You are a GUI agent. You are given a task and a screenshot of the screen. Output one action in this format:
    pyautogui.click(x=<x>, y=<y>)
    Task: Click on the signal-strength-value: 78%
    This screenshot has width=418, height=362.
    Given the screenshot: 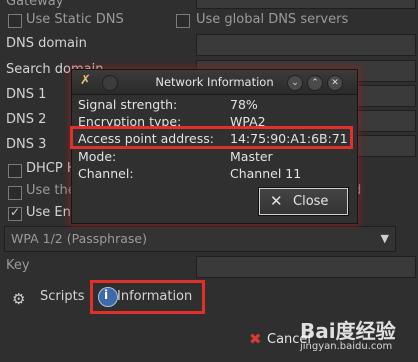 What is the action you would take?
    pyautogui.click(x=244, y=104)
    